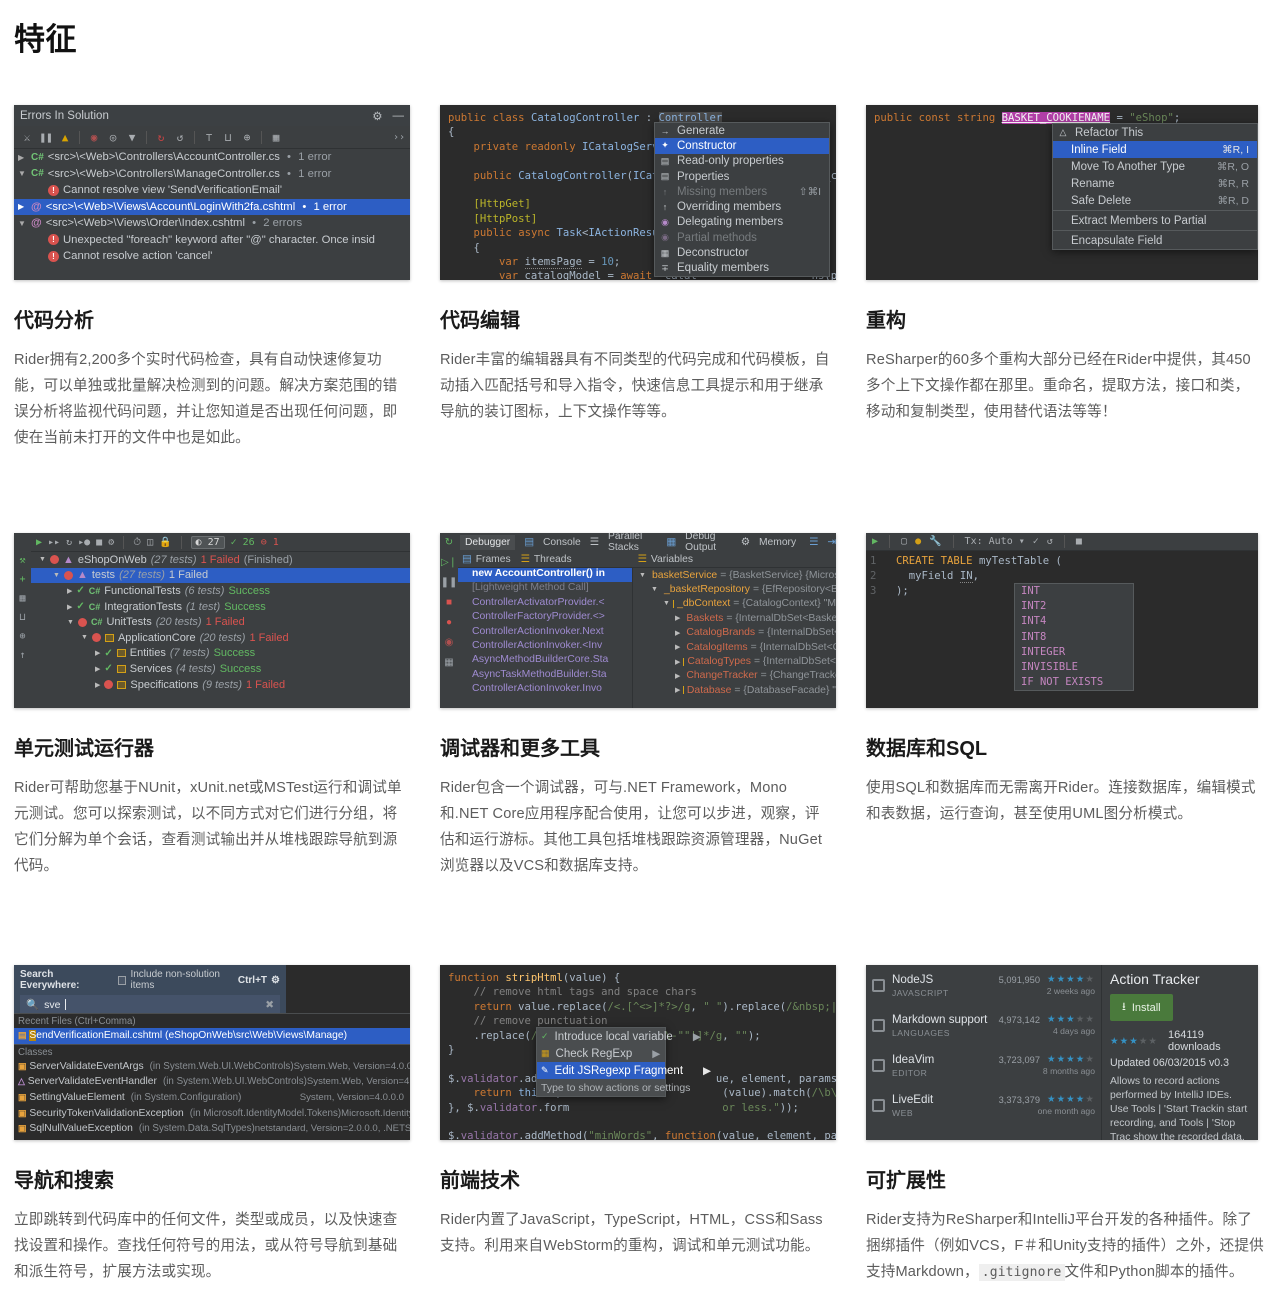 The width and height of the screenshot is (1267, 1300). I want to click on commit-icon: ✓, so click(1036, 541).